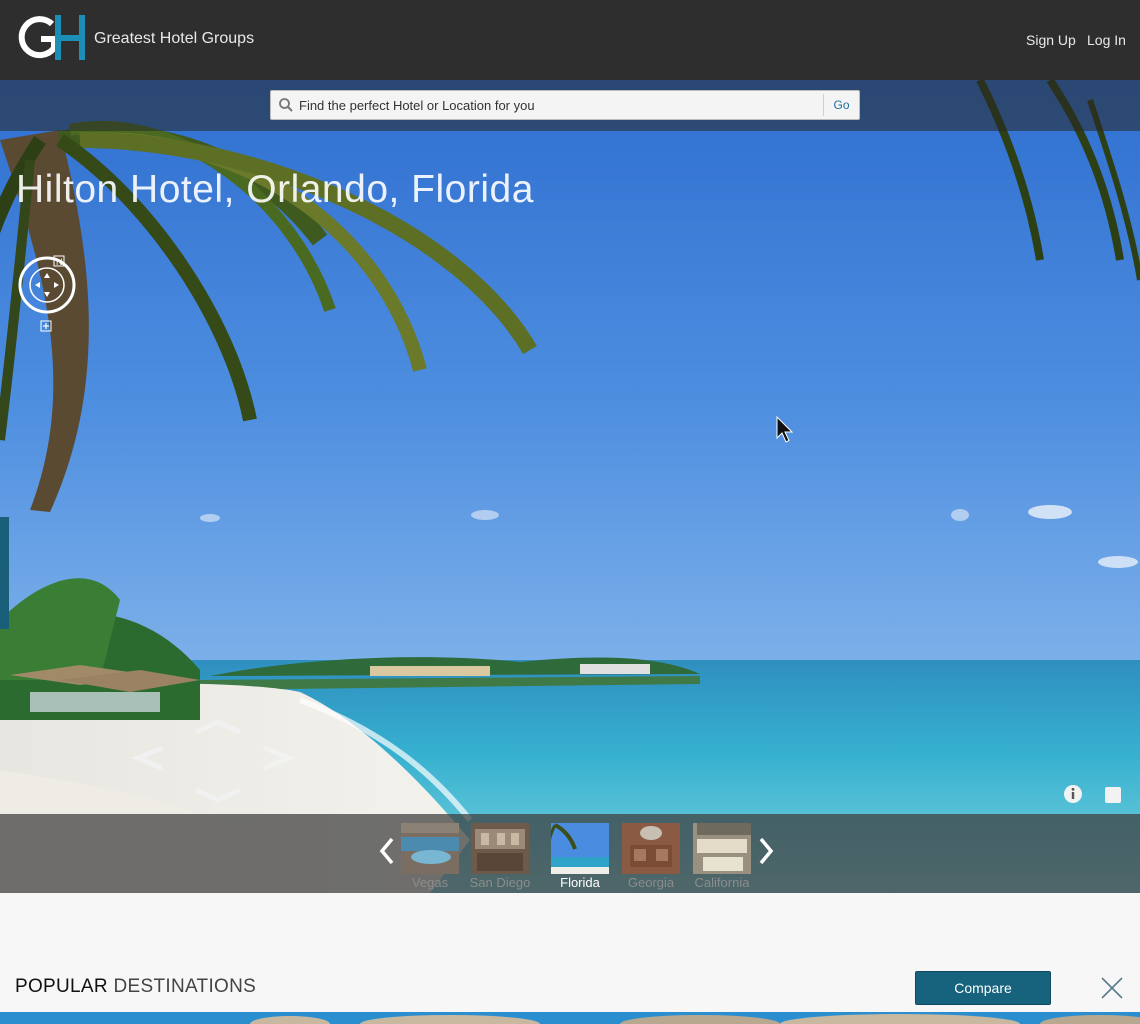 This screenshot has width=1140, height=1024. Describe the element at coordinates (174, 38) in the screenshot. I see `brand-name: Greatest Hotel Groups` at that location.